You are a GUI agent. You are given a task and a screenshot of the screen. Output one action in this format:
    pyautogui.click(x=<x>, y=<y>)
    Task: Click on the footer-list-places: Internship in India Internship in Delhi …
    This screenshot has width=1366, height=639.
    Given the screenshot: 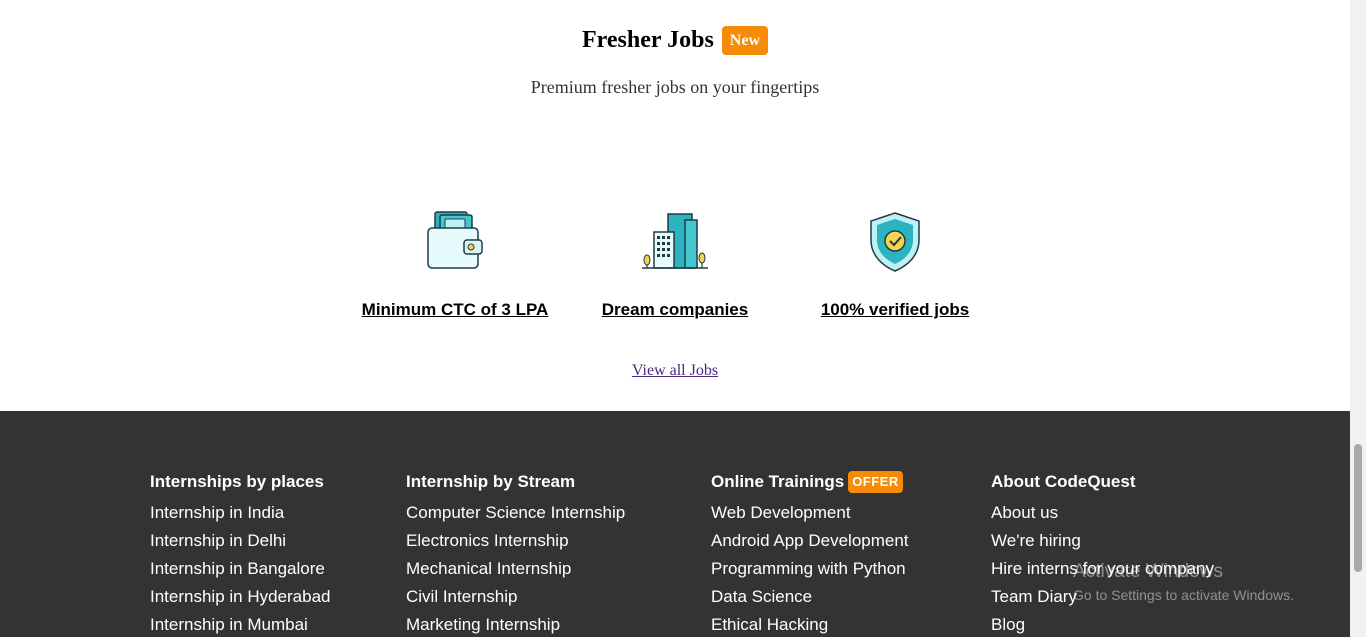 What is the action you would take?
    pyautogui.click(x=240, y=569)
    